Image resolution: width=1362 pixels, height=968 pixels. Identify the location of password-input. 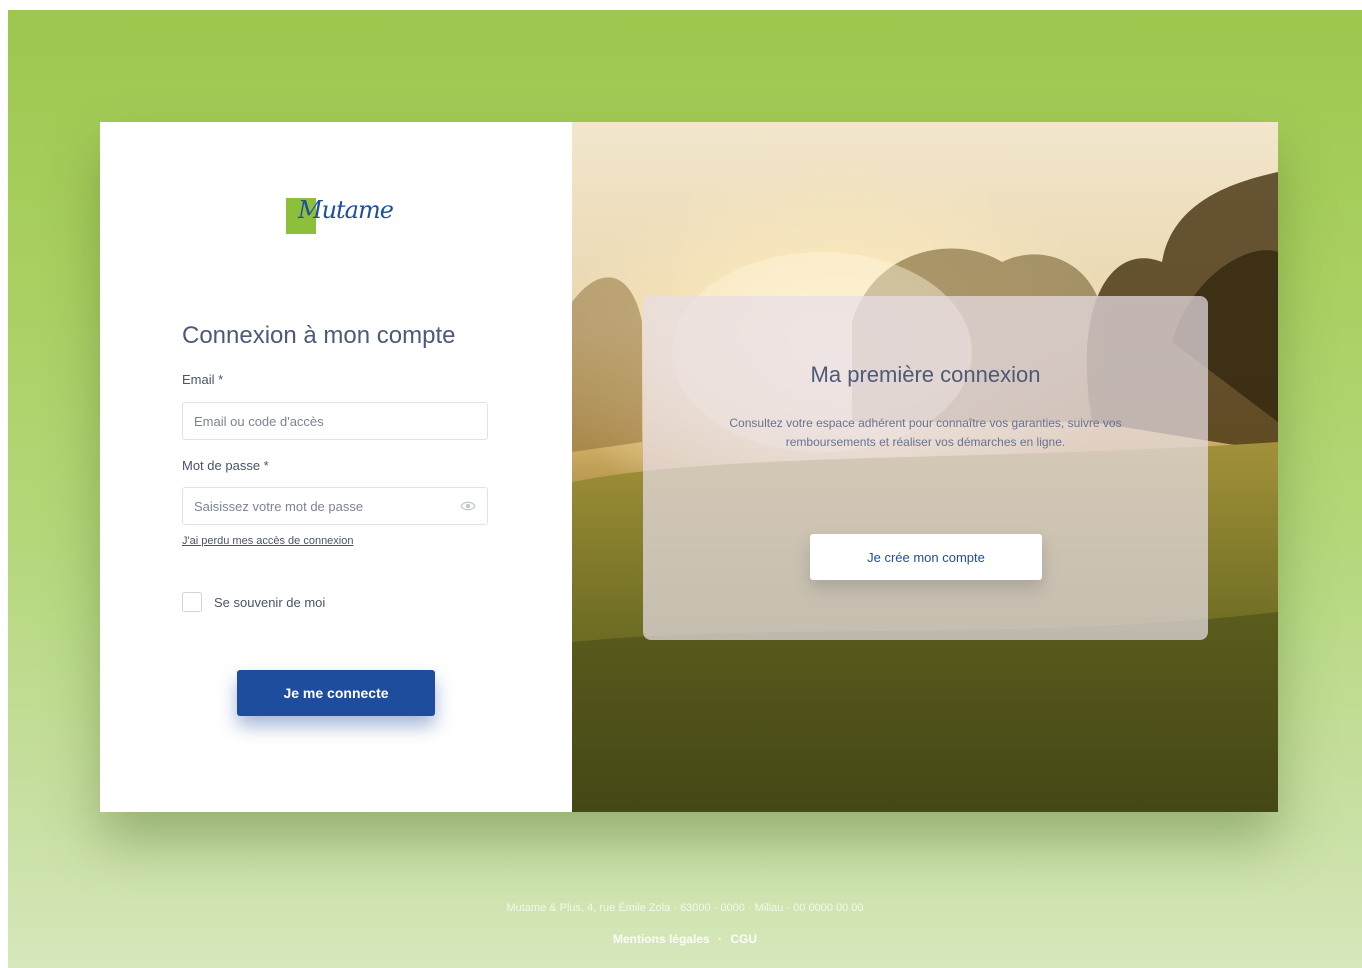
(335, 506).